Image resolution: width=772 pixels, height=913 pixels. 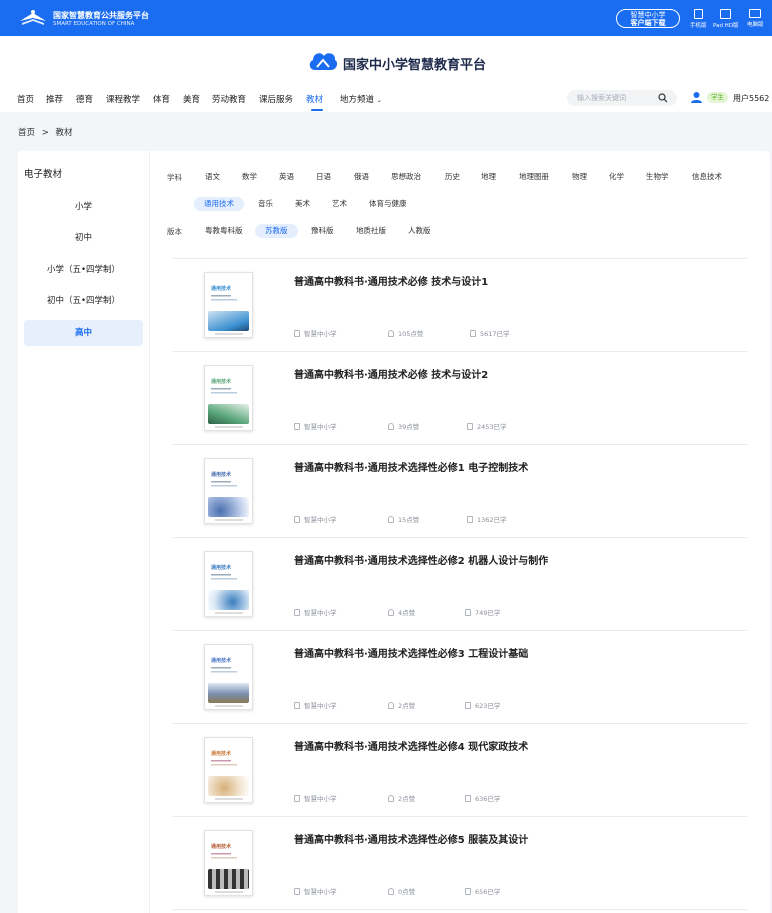 What do you see at coordinates (361, 177) in the screenshot?
I see `subject-chip-russian: 俄语` at bounding box center [361, 177].